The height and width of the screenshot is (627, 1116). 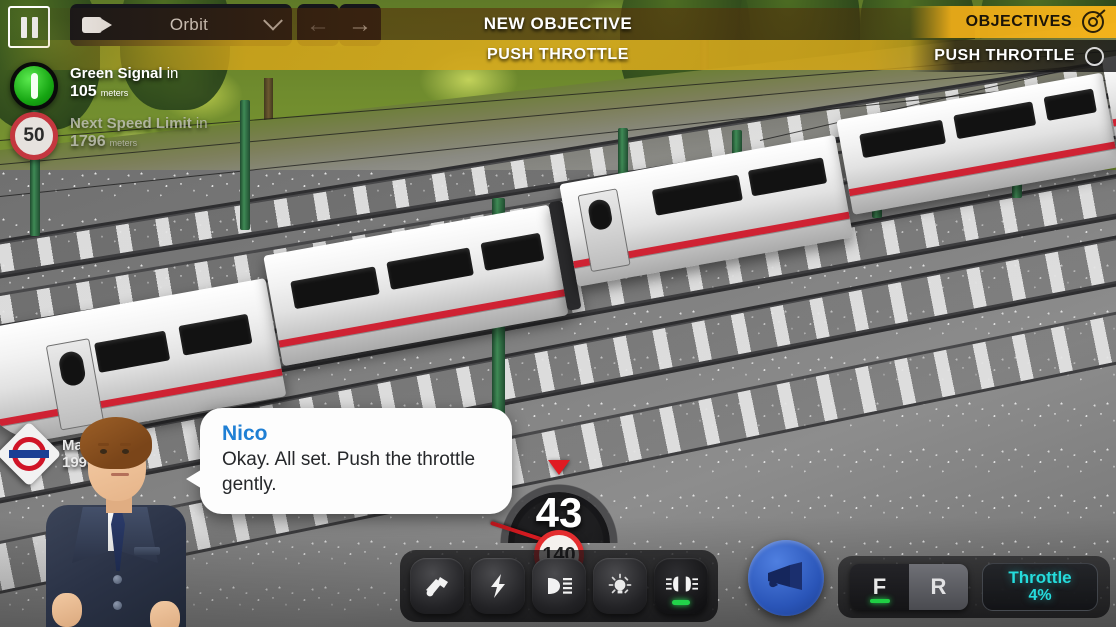 I want to click on speed-limit-sign-icon: 50, so click(x=34, y=136).